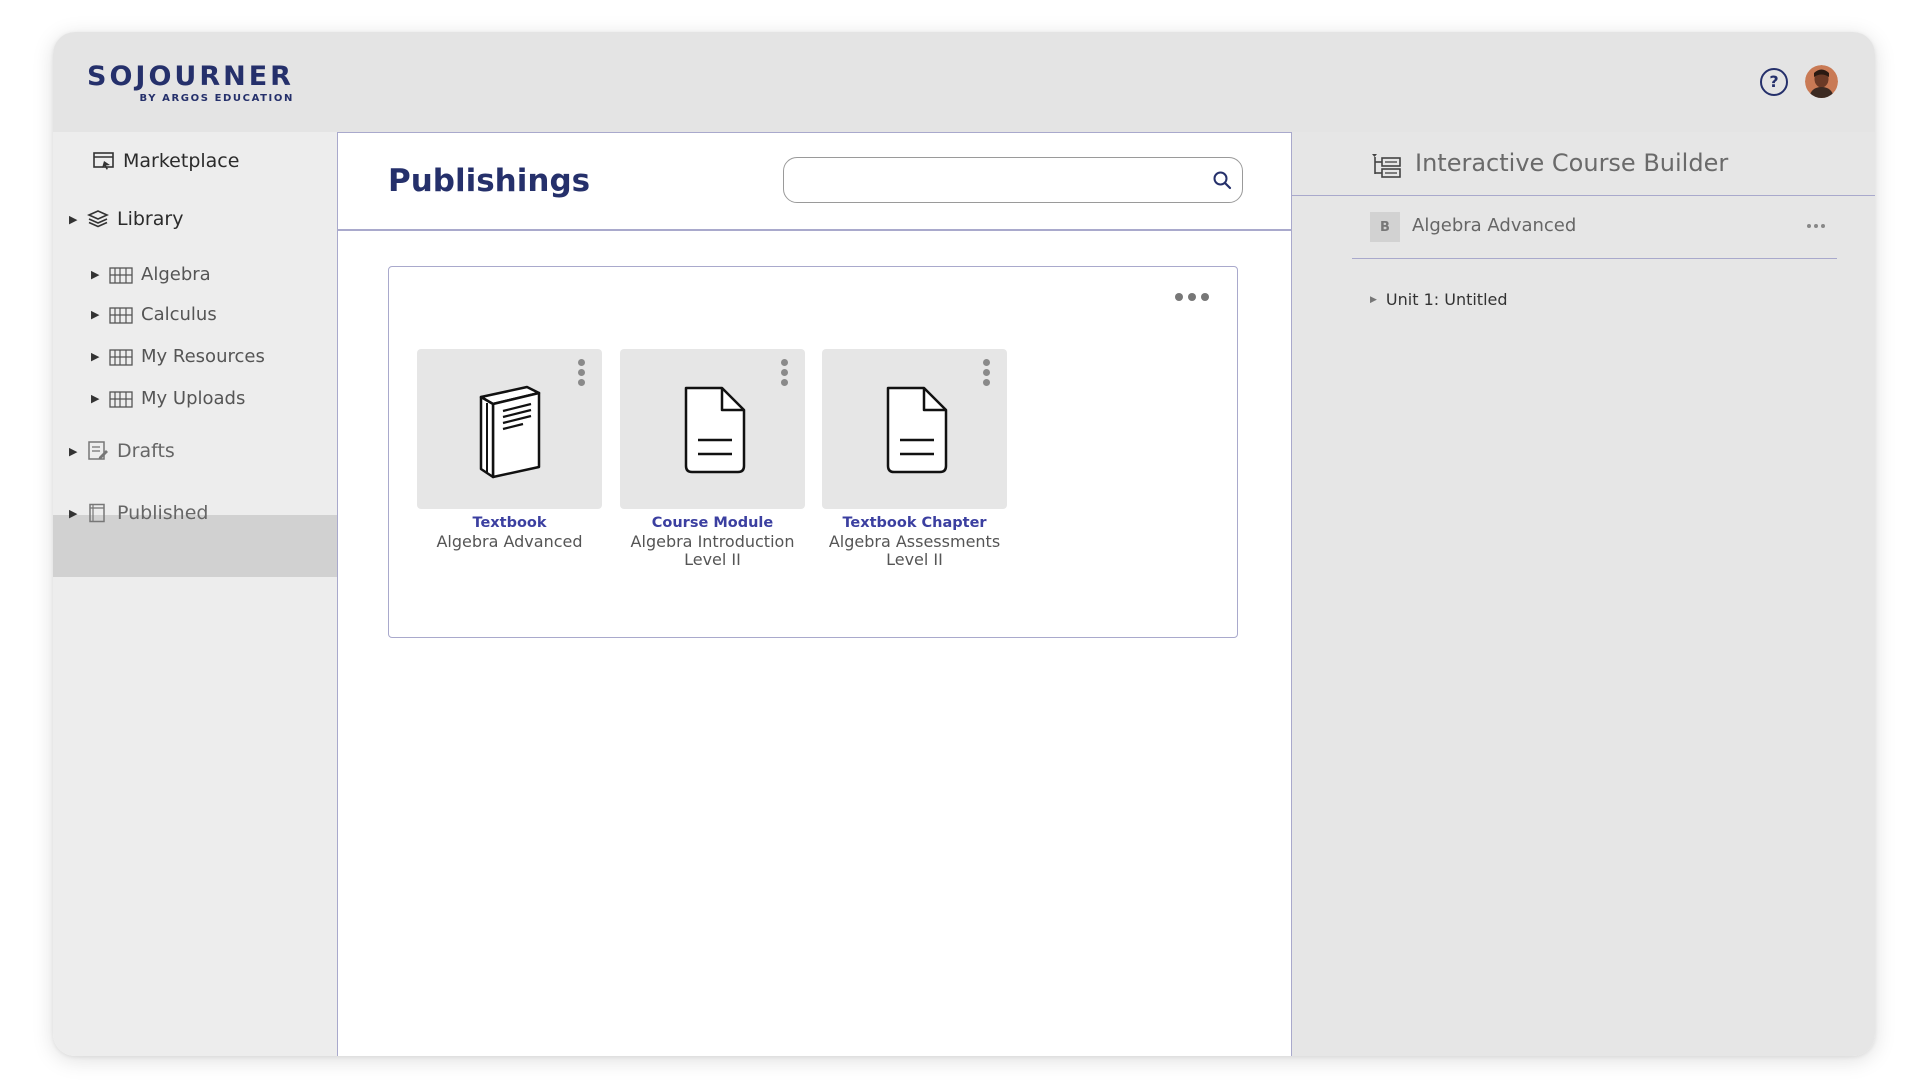 This screenshot has height=1080, width=1920. I want to click on sojourner-logo: SOJOURNER BY ARGOS EDUCATION, so click(190, 83).